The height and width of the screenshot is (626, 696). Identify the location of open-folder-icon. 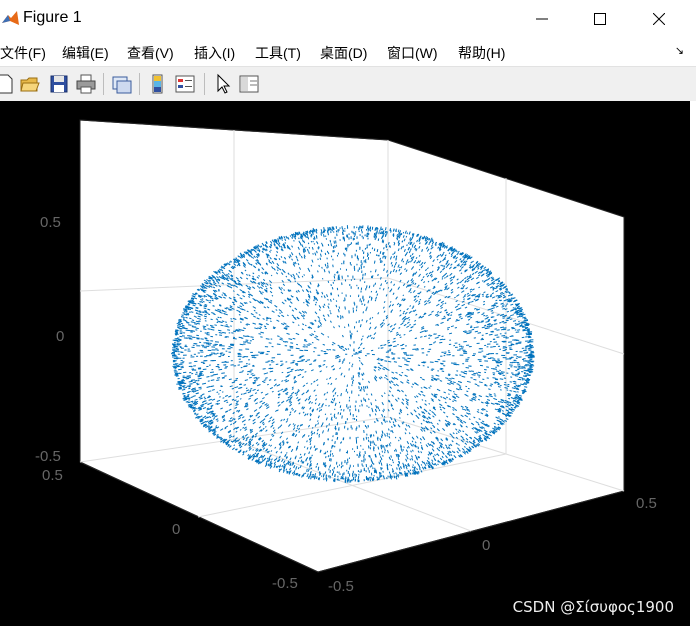
(30, 84).